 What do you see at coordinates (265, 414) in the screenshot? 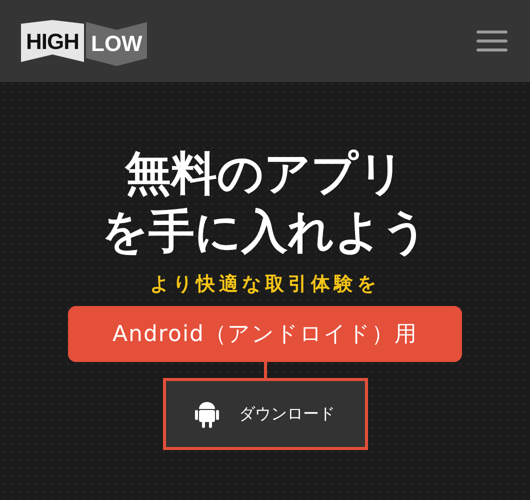
I see `download-button: ダウンロード` at bounding box center [265, 414].